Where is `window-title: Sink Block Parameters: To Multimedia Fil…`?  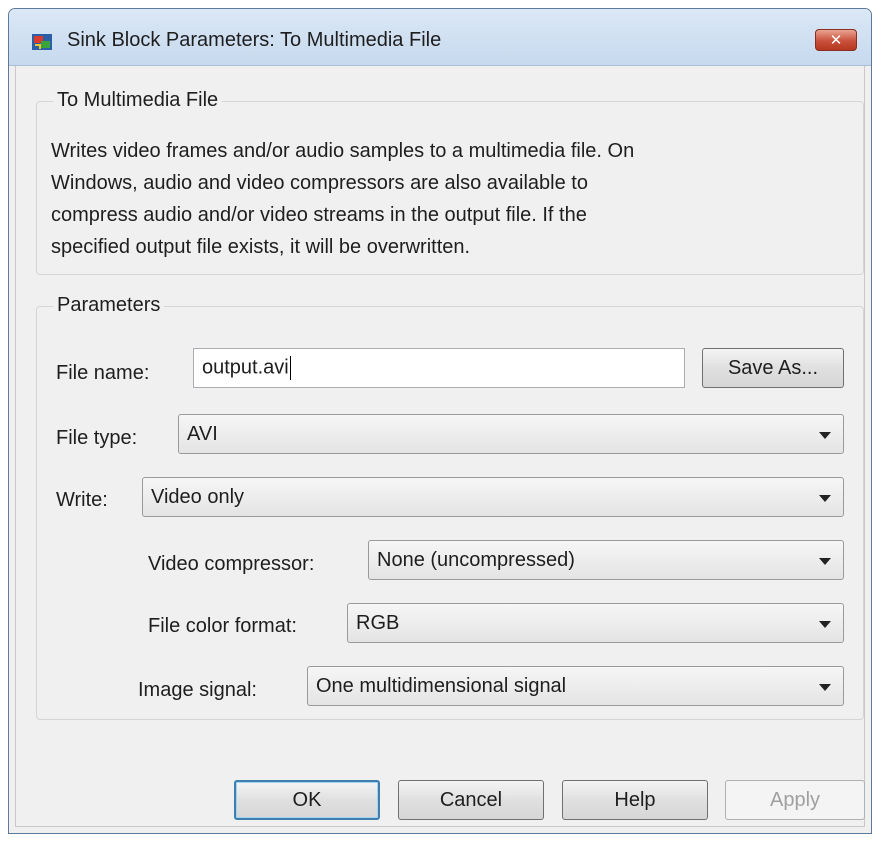
window-title: Sink Block Parameters: To Multimedia Fil… is located at coordinates (254, 40).